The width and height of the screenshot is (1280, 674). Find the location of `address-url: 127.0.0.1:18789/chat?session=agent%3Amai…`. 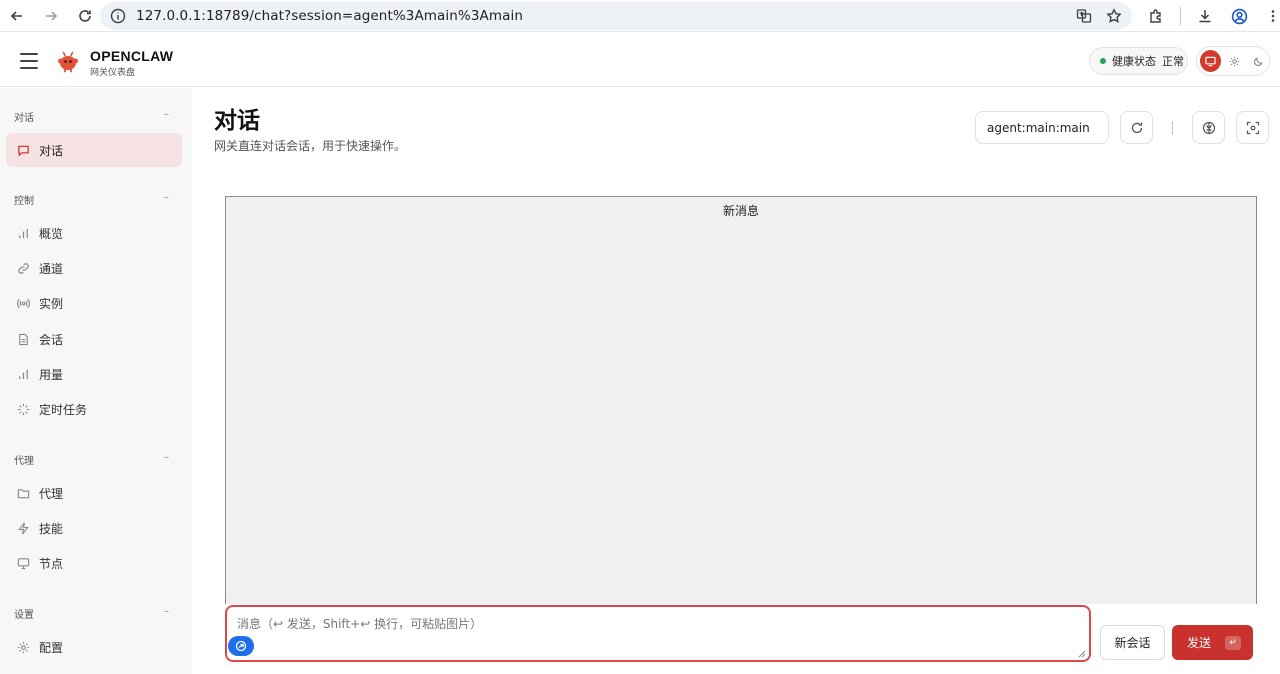

address-url: 127.0.0.1:18789/chat?session=agent%3Amai… is located at coordinates (329, 16).